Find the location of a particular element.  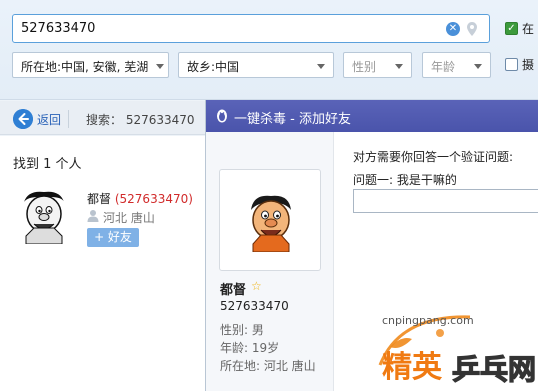

back-button: 返回 is located at coordinates (49, 119).